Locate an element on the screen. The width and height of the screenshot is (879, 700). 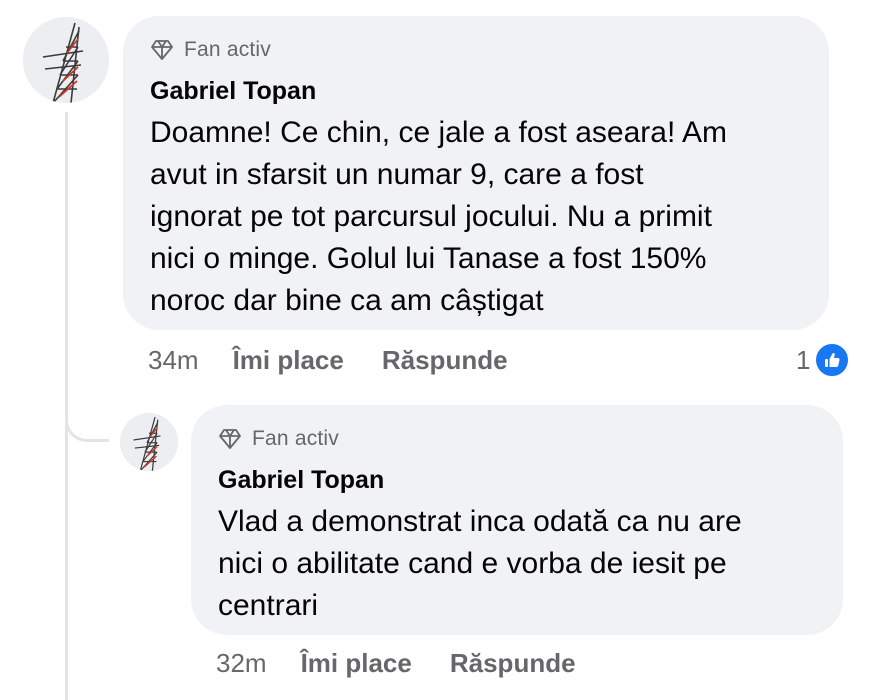
like-icon is located at coordinates (832, 360).